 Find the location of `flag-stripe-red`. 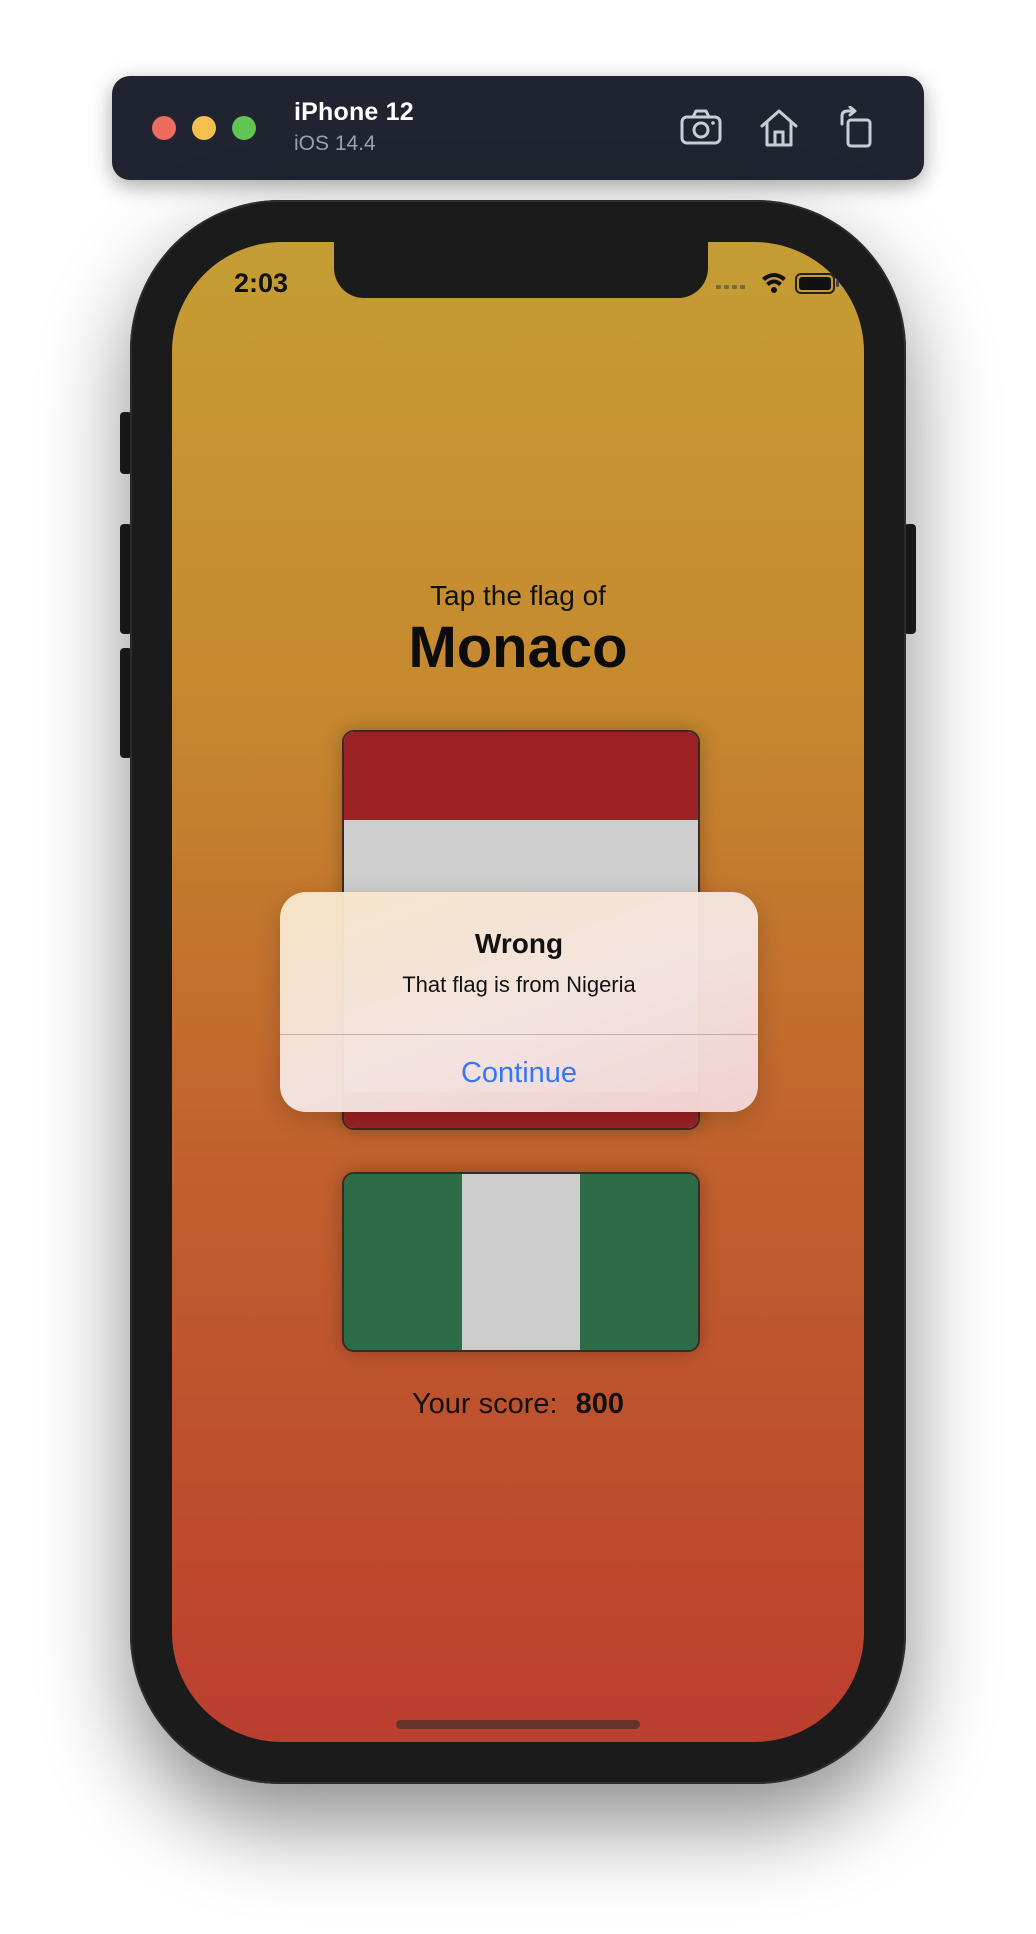

flag-stripe-red is located at coordinates (521, 776).